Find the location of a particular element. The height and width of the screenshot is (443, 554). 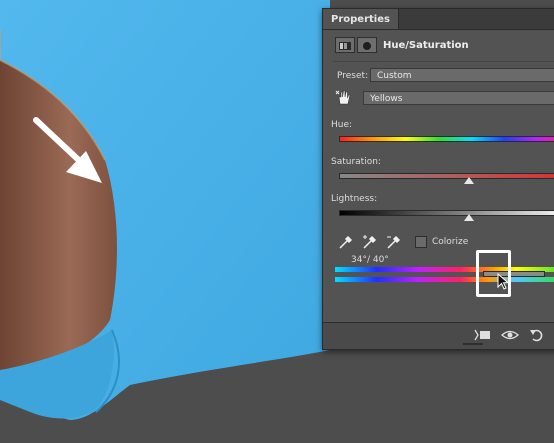

layer-mask-icon is located at coordinates (367, 45).